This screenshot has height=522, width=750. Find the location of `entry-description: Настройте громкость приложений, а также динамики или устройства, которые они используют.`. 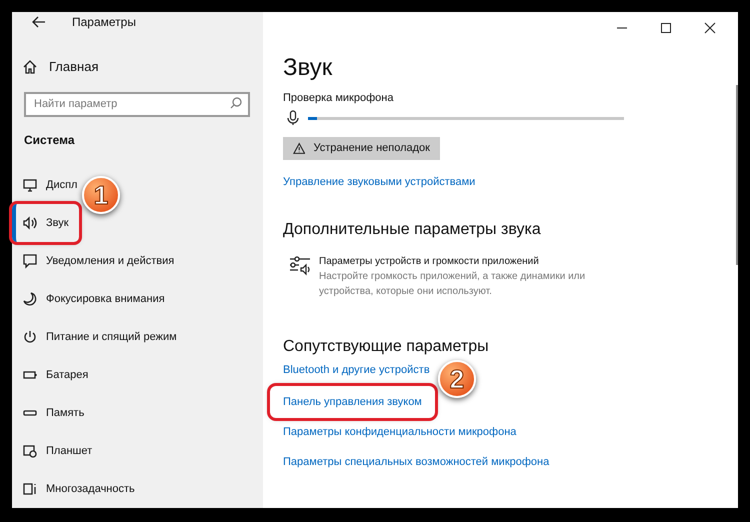

entry-description: Настройте громкость приложений, а также динамики или устройства, которые они используют. is located at coordinates (452, 284).